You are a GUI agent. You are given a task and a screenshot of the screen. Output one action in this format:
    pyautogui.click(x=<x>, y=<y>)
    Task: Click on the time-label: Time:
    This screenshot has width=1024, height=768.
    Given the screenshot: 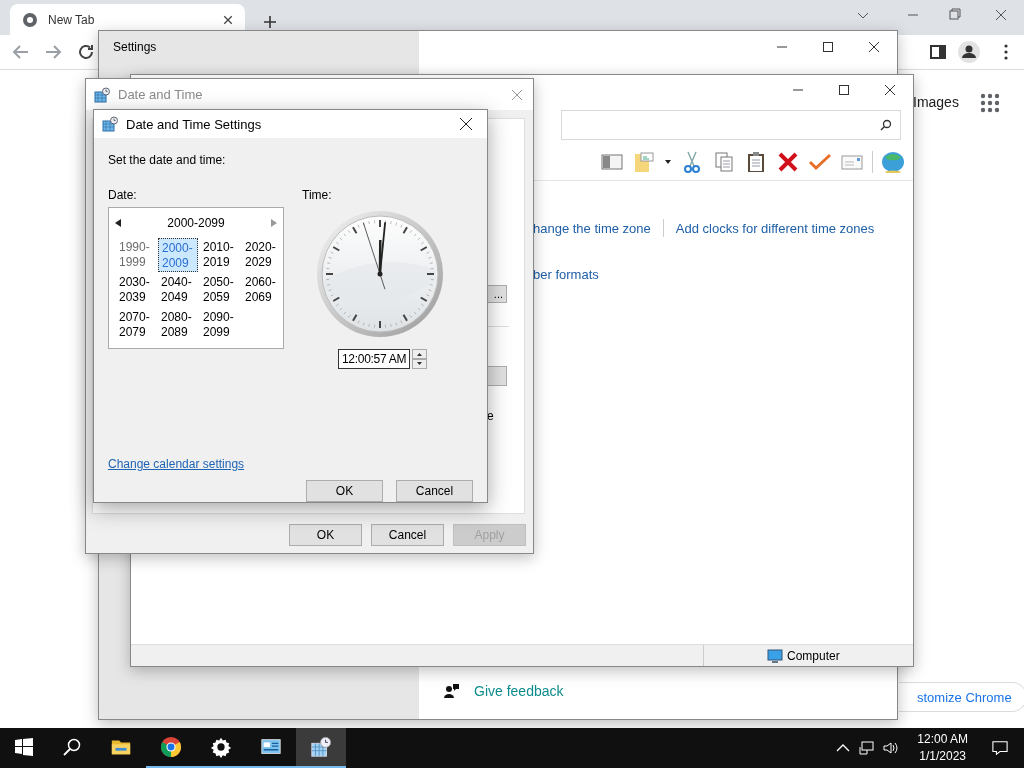 What is the action you would take?
    pyautogui.click(x=317, y=195)
    